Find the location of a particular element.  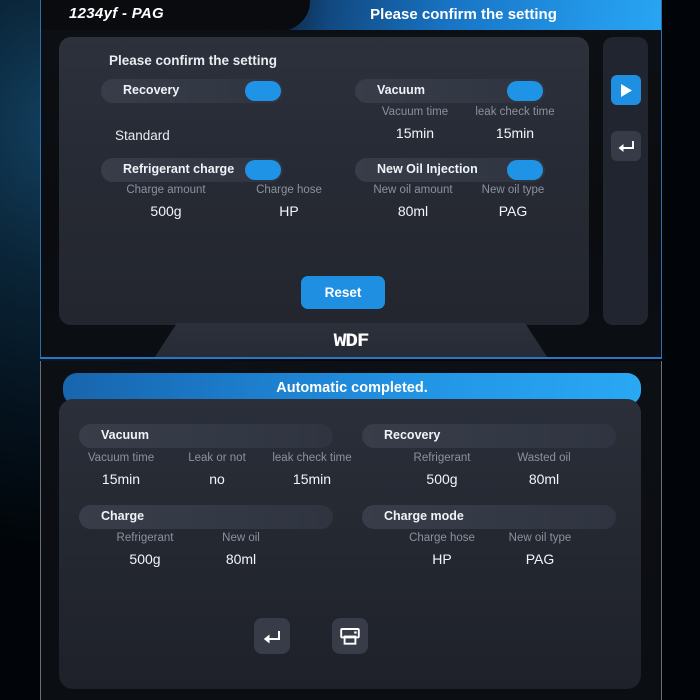

play-icon is located at coordinates (626, 90).